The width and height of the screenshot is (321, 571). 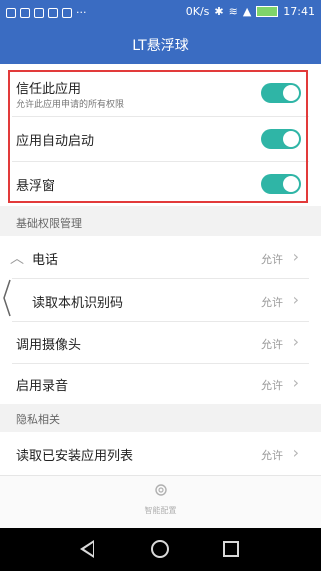 What do you see at coordinates (7, 298) in the screenshot?
I see `edge-back-indicator-icon` at bounding box center [7, 298].